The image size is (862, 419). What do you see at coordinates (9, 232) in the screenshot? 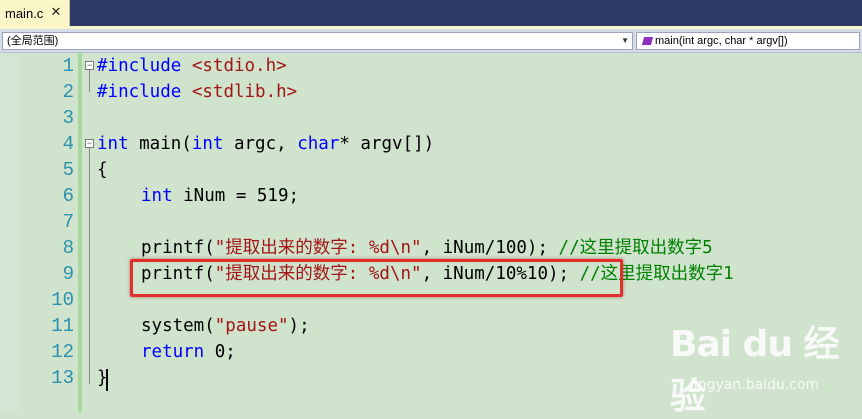
I see `editor-left-margin` at bounding box center [9, 232].